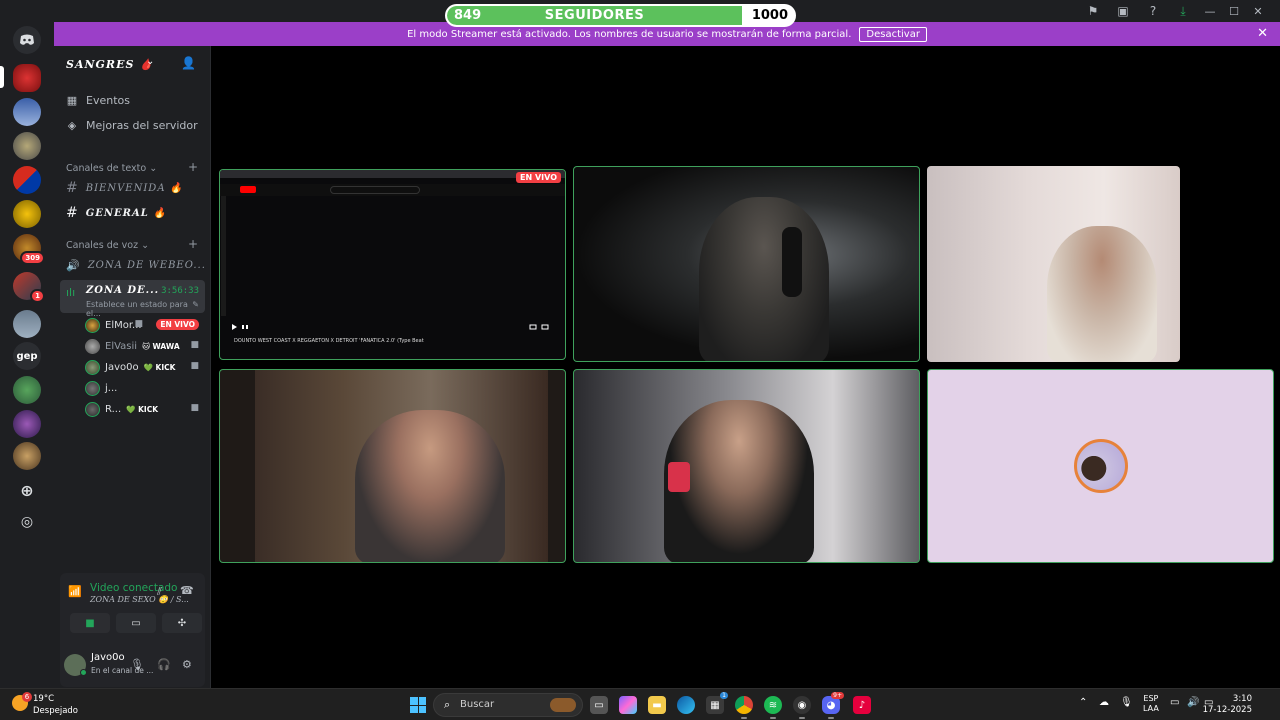 Image resolution: width=1280 pixels, height=720 pixels. I want to click on add-server-icon: ⊕, so click(27, 490).